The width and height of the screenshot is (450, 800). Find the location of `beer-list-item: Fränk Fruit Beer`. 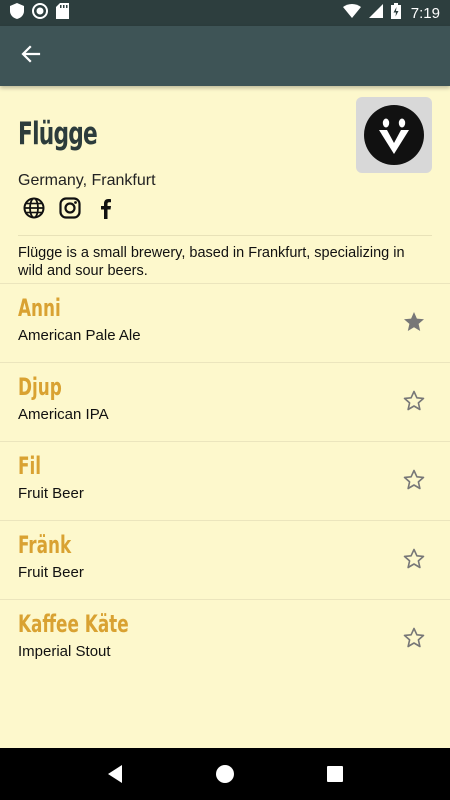

beer-list-item: Fränk Fruit Beer is located at coordinates (225, 560).